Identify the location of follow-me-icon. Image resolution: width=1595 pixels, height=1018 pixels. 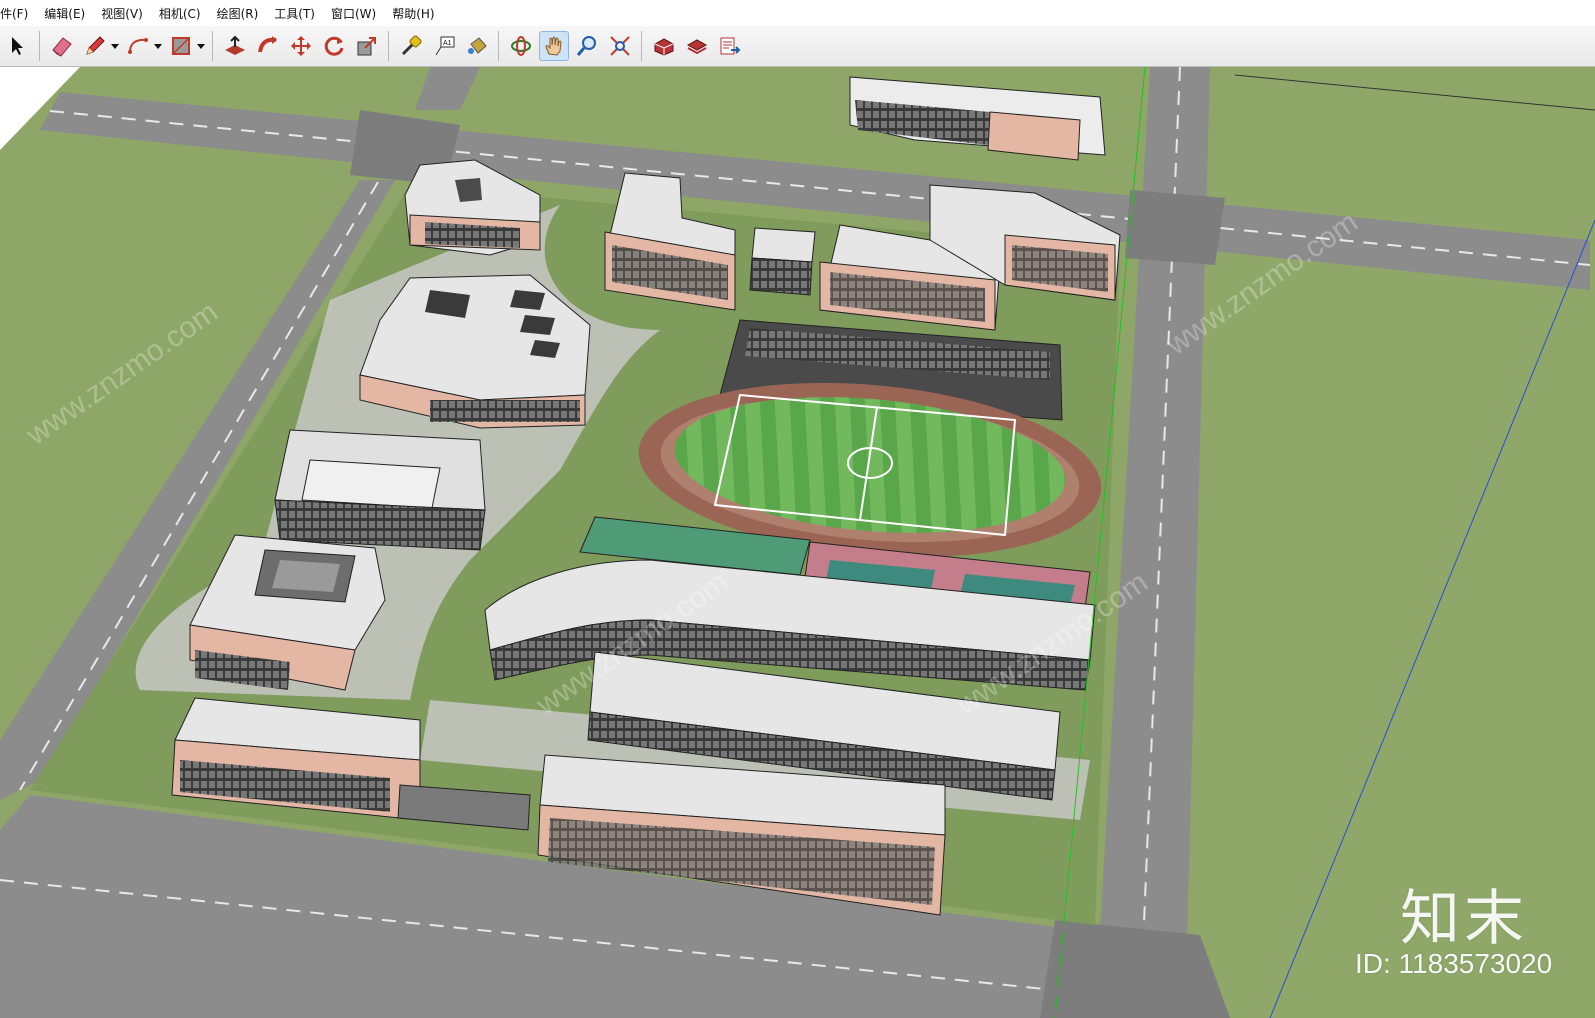
(268, 46).